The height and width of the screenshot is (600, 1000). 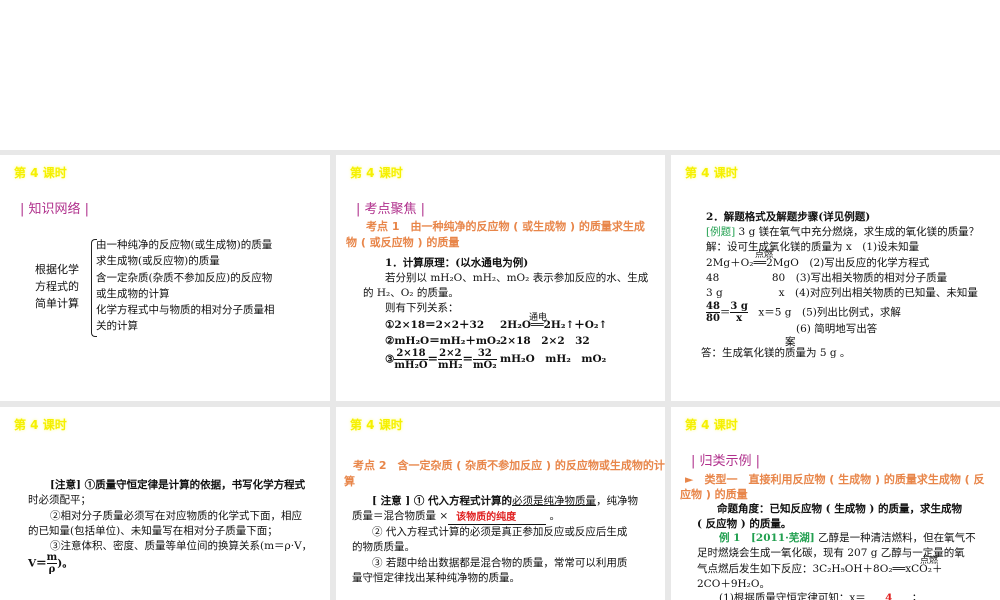 I want to click on question-1: (1)根据质量守恒定律可知：x＝, so click(x=792, y=596).